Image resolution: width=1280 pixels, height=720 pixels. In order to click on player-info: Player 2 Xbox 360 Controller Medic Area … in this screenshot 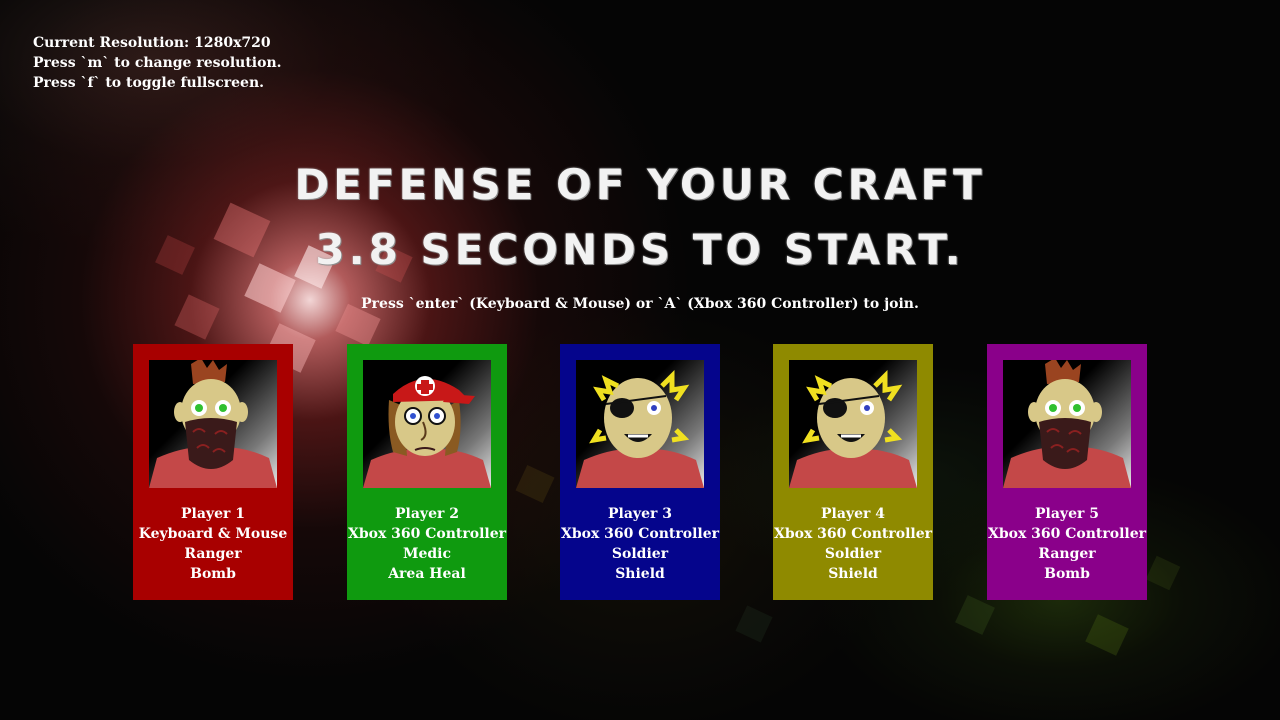, I will do `click(427, 544)`.